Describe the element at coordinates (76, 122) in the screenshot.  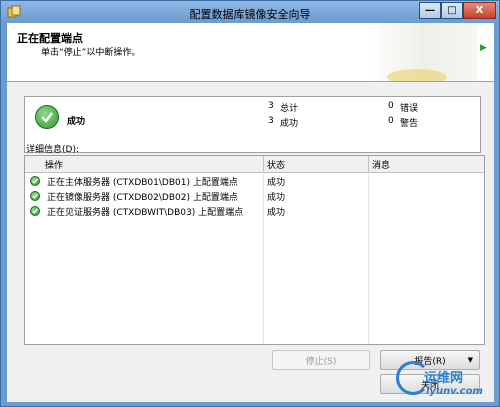
I see `overall-status: 成功` at that location.